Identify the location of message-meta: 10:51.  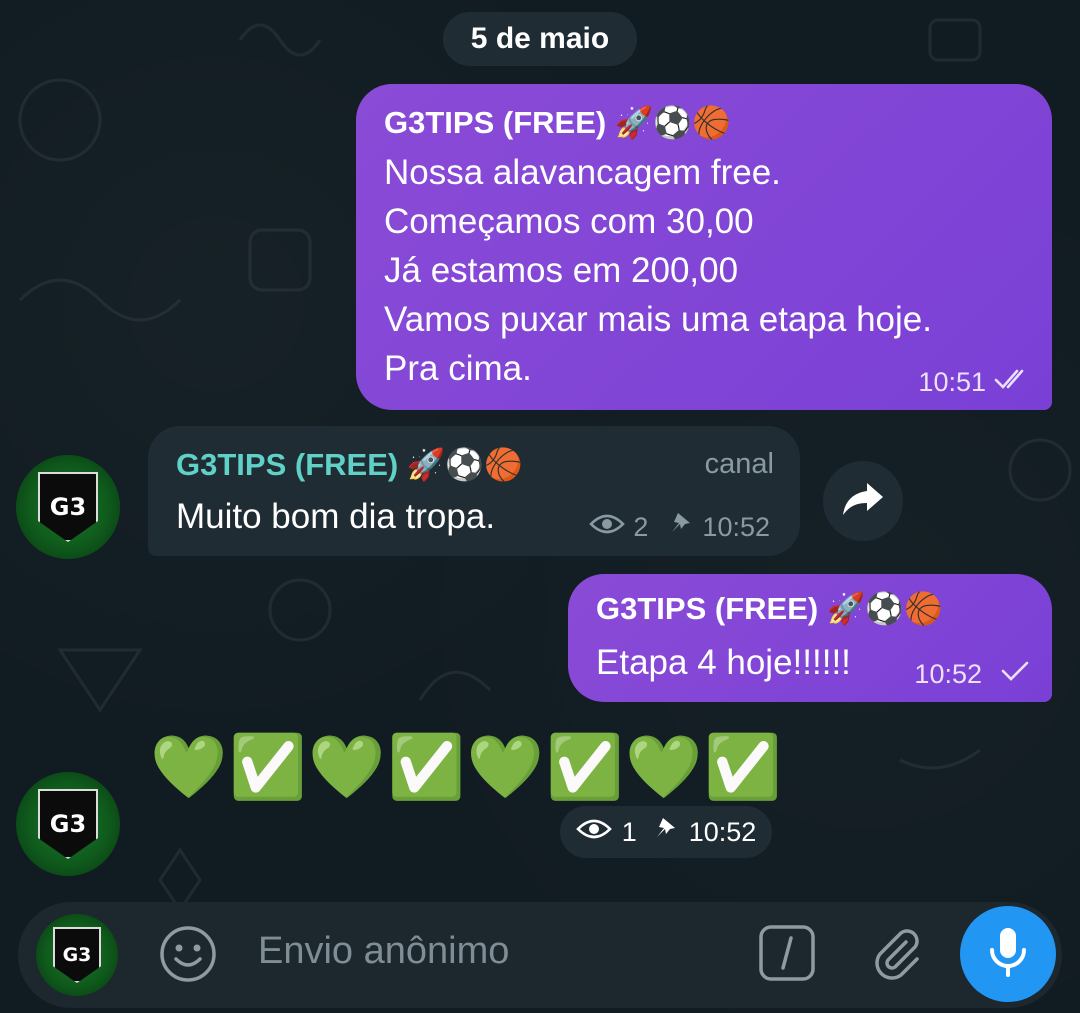
(976, 382).